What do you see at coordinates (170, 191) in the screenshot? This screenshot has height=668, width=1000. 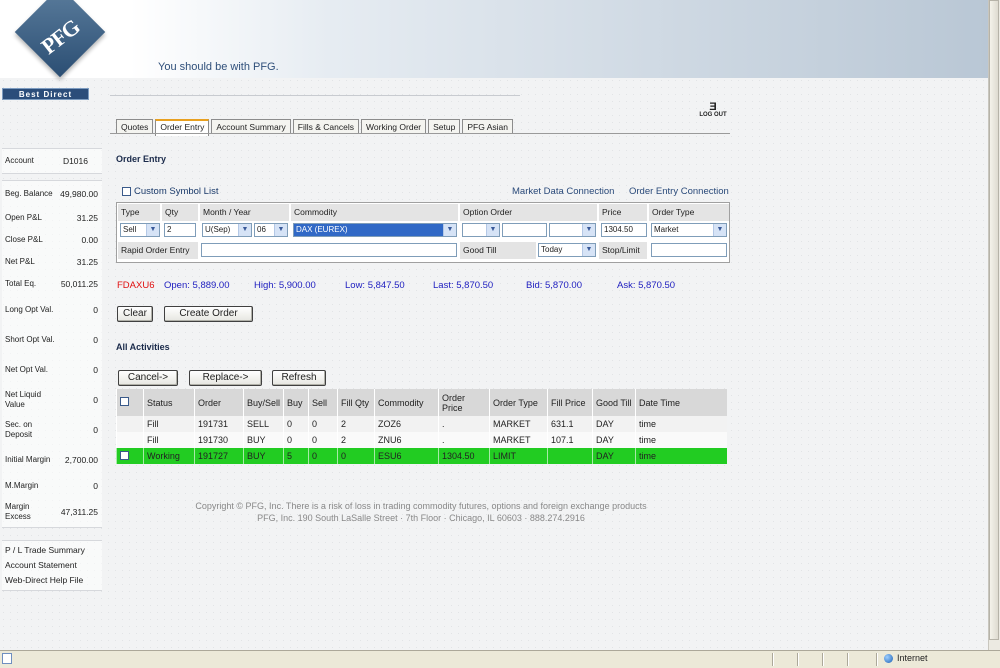 I see `custom-symbol-list: Custom Symbol List` at bounding box center [170, 191].